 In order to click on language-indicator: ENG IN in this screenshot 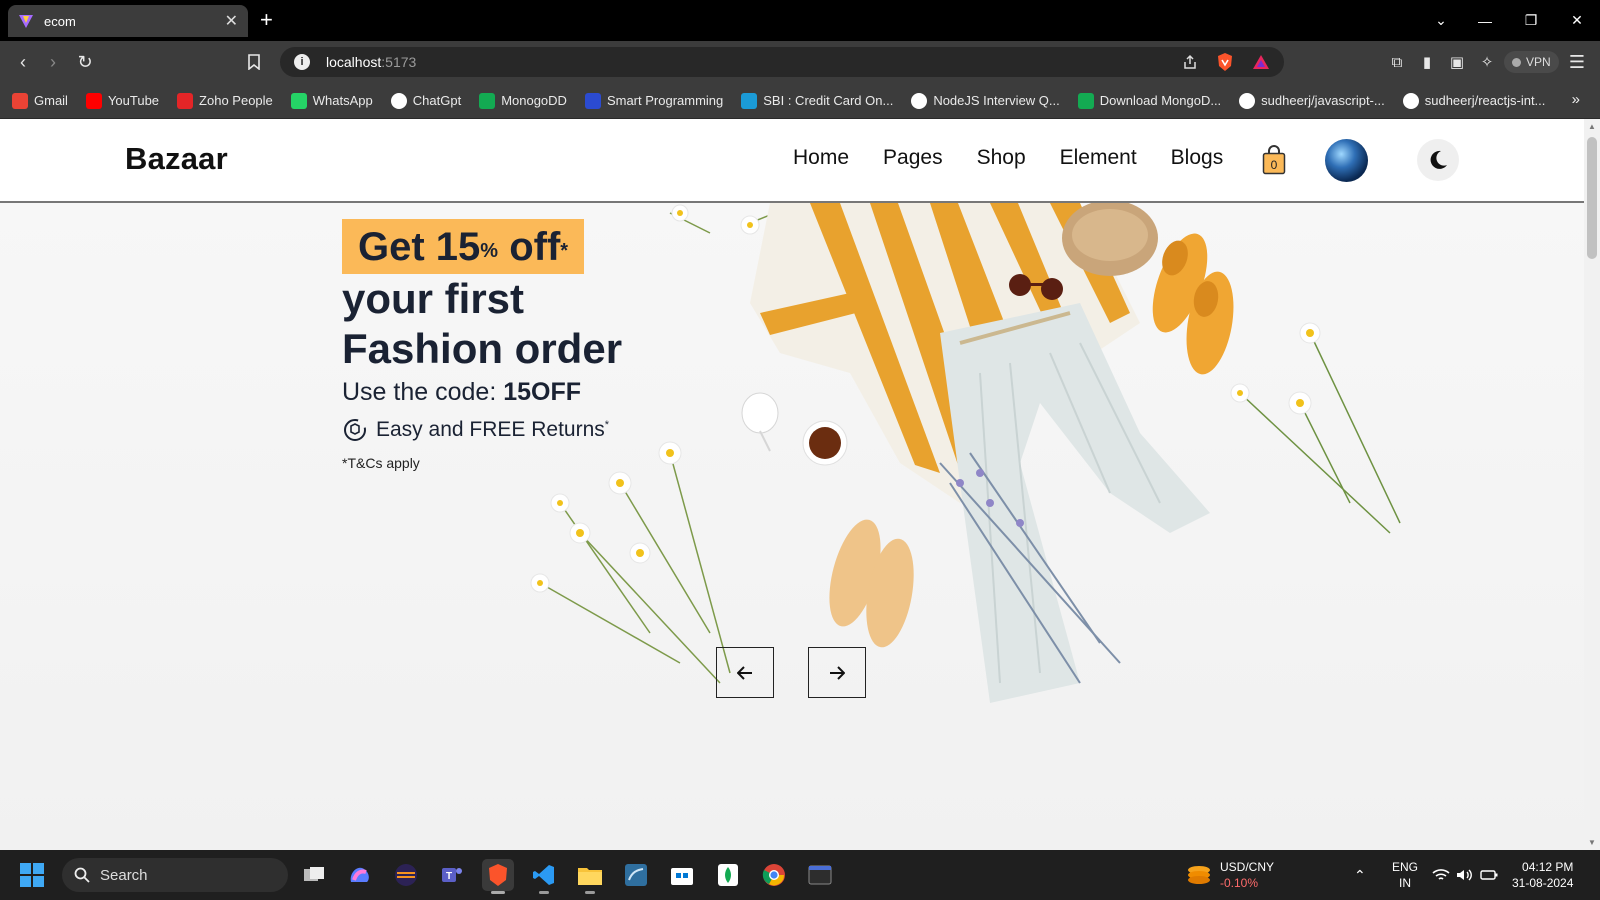, I will do `click(1405, 875)`.